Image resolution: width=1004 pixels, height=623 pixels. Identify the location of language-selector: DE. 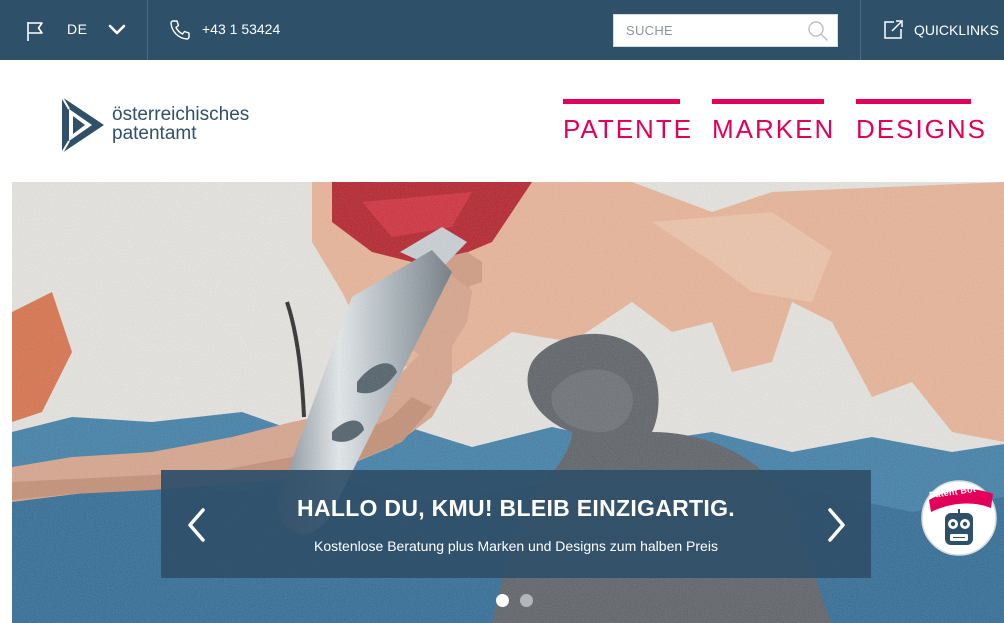
(74, 30).